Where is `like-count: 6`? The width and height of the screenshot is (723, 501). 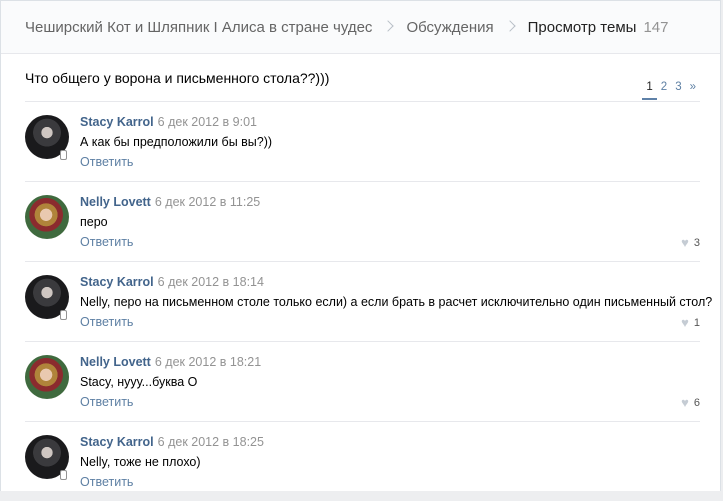
like-count: 6 is located at coordinates (696, 402).